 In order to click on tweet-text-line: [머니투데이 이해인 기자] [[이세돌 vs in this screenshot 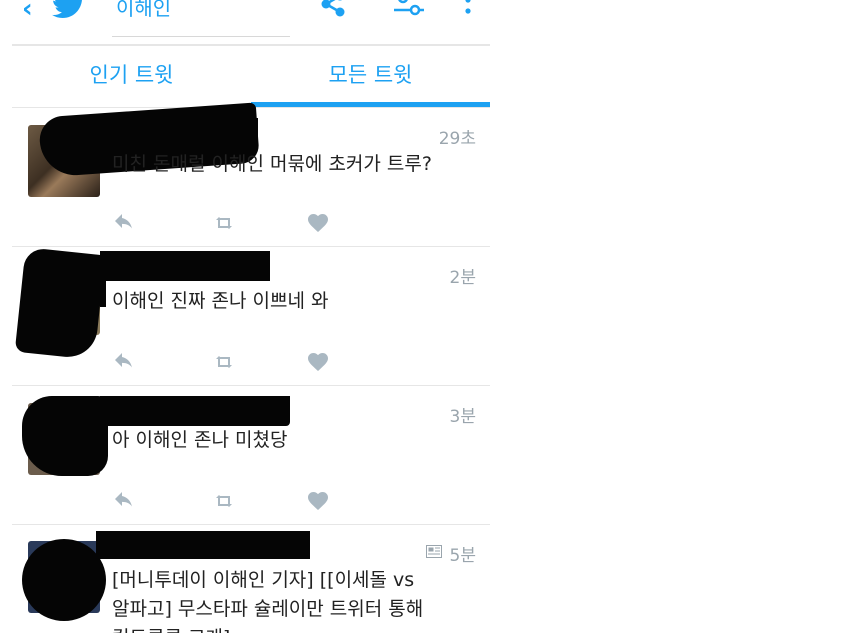, I will do `click(263, 580)`.